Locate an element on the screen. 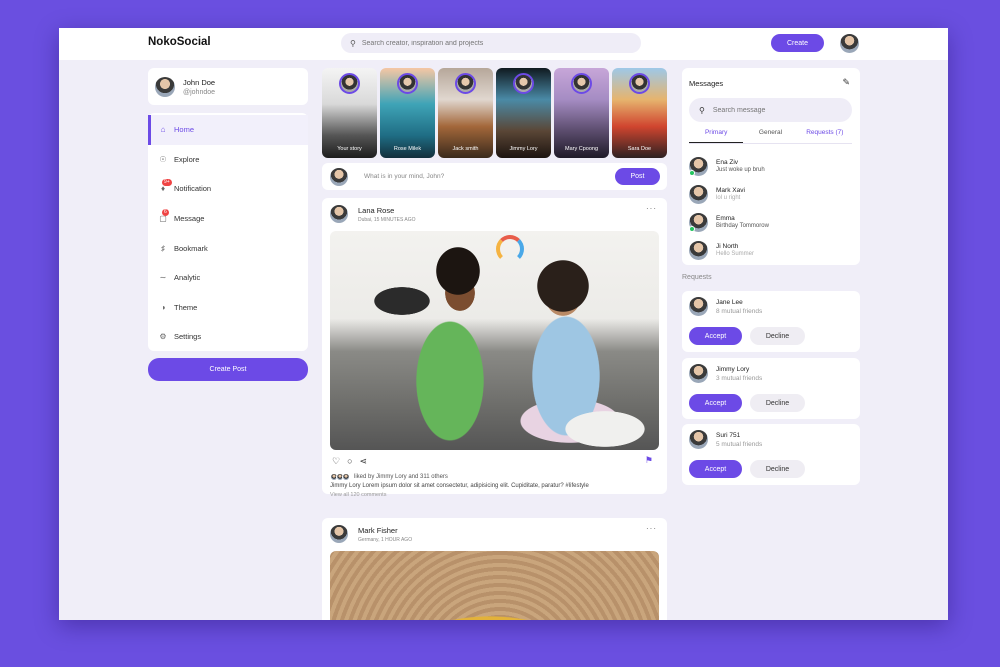 This screenshot has height=667, width=1000. liked-by-text: liked by Jimmy Lory and 311 others is located at coordinates (401, 477).